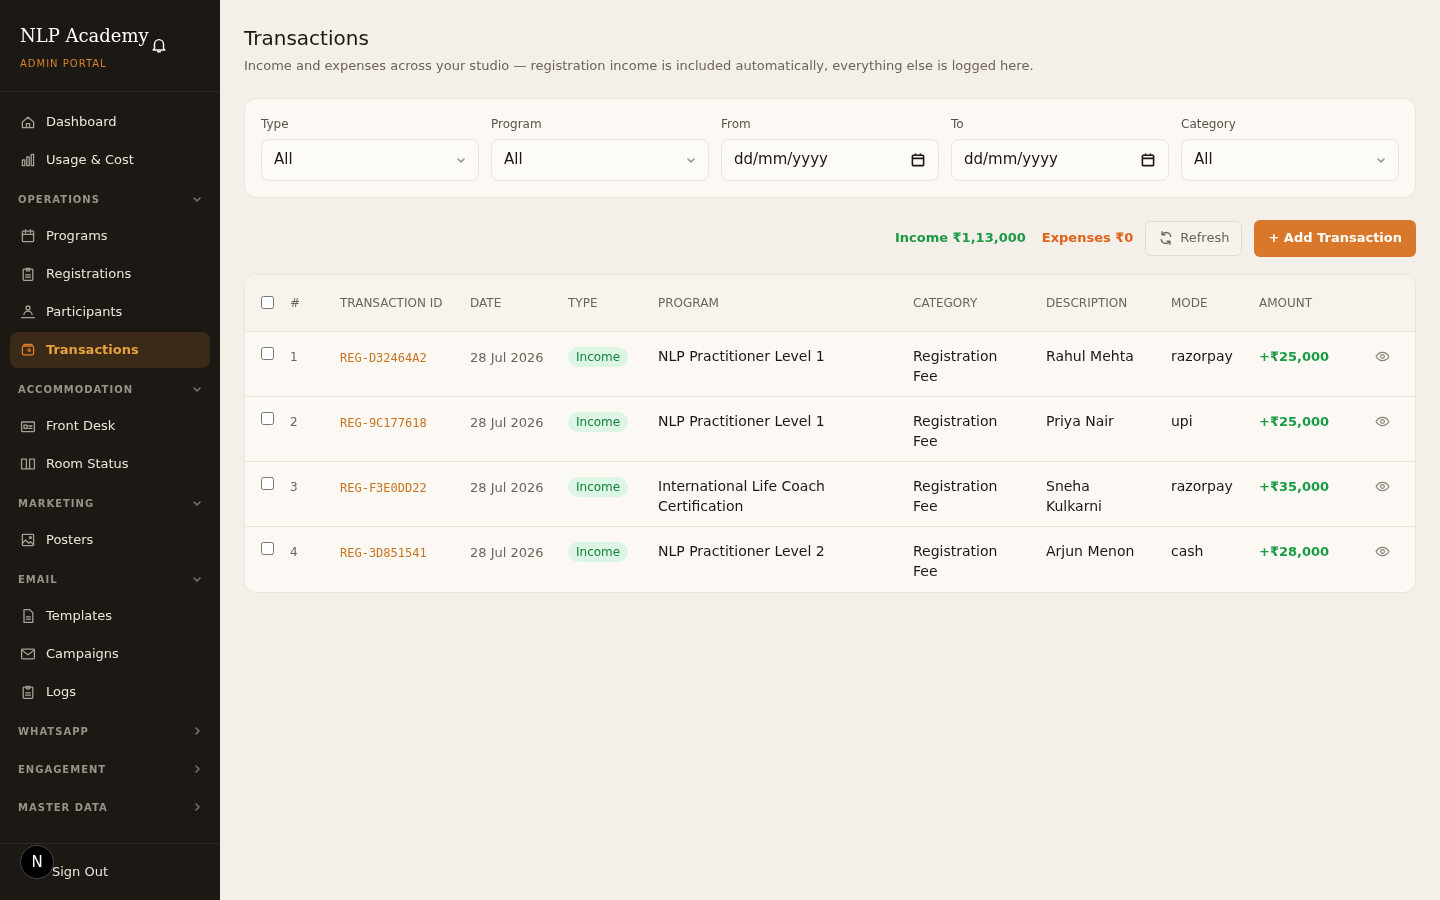  Describe the element at coordinates (1090, 550) in the screenshot. I see `table-cell: Arjun Menon` at that location.